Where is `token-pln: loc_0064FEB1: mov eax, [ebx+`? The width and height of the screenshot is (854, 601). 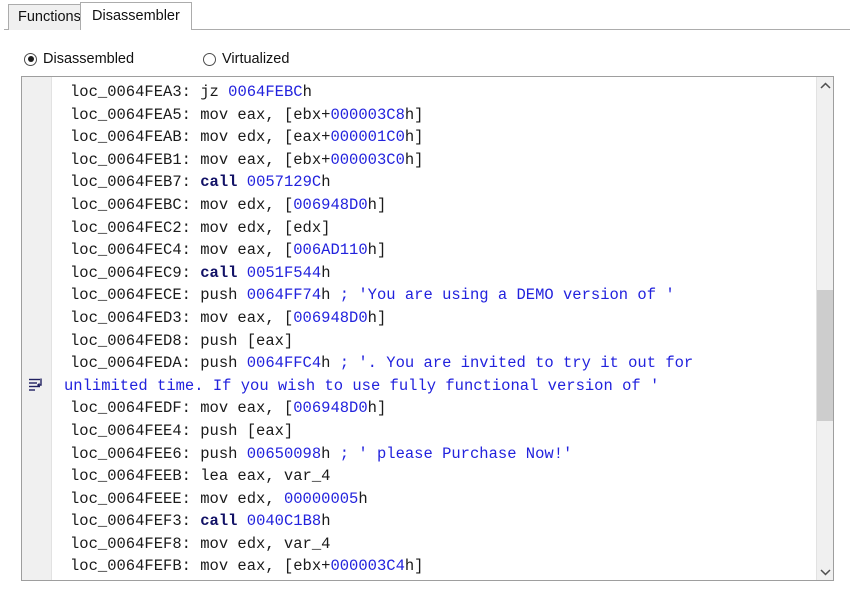 token-pln: loc_0064FEB1: mov eax, [ebx+ is located at coordinates (200, 159).